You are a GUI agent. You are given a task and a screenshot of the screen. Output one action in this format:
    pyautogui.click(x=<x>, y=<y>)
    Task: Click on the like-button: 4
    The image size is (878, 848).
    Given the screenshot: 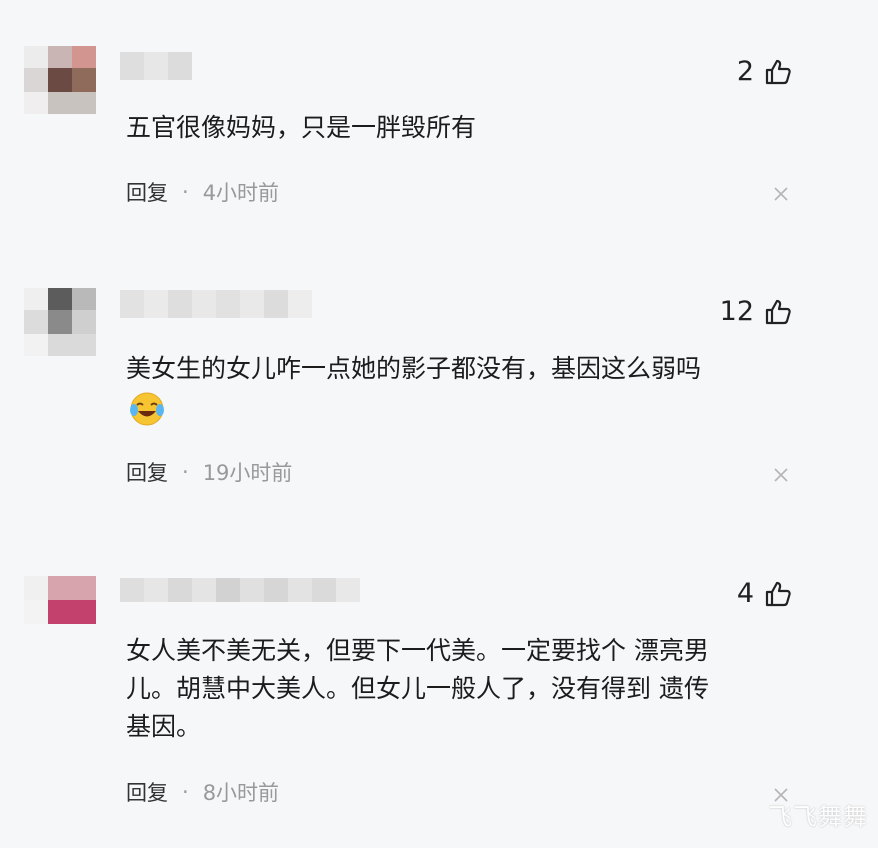 What is the action you would take?
    pyautogui.click(x=764, y=593)
    